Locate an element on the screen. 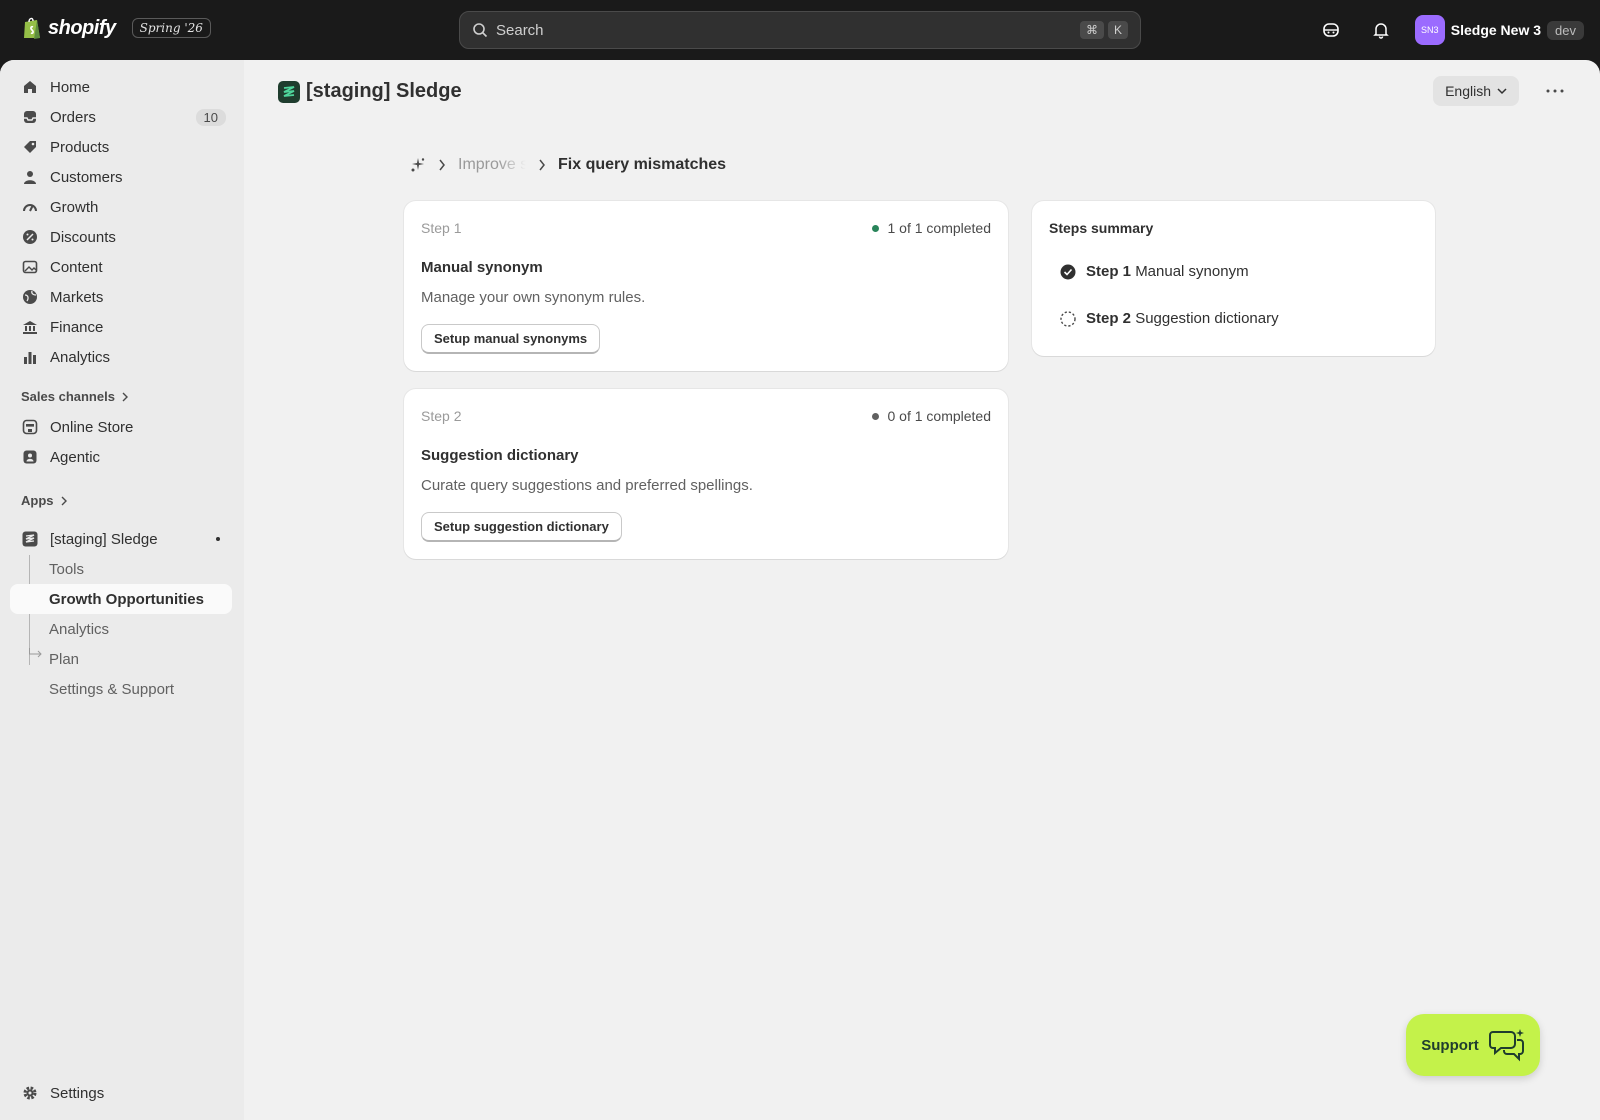 The image size is (1600, 1120). shortcut-key-cmd: ⌘ is located at coordinates (1091, 30).